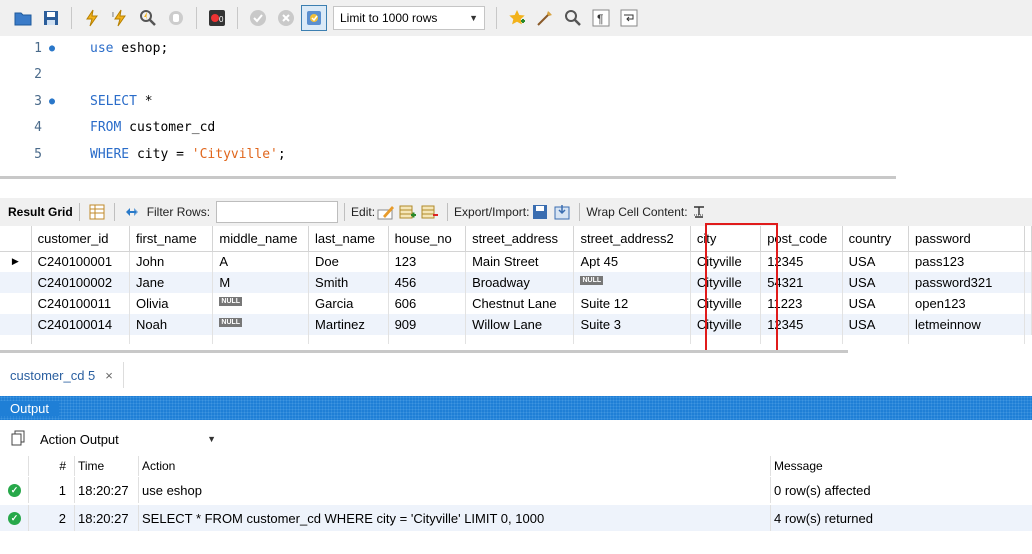  Describe the element at coordinates (562, 212) in the screenshot. I see `import-icon` at that location.